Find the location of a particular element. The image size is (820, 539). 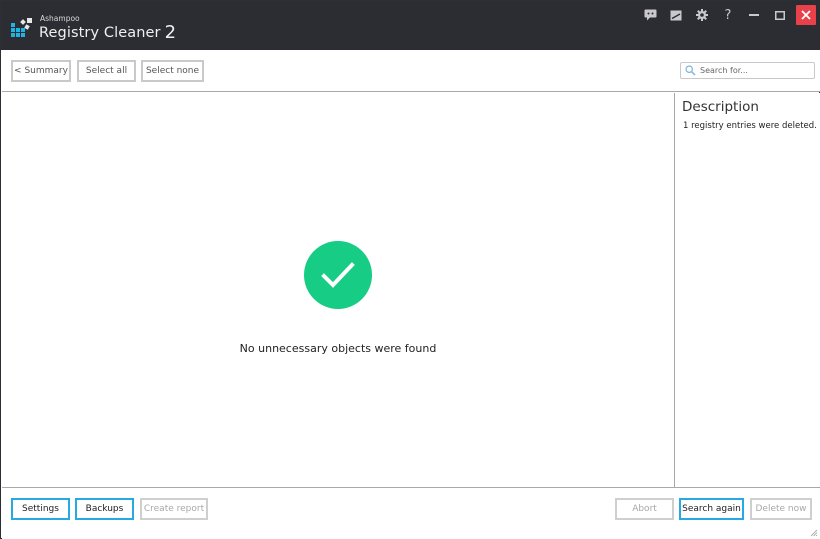

app-version: 2 is located at coordinates (170, 32).